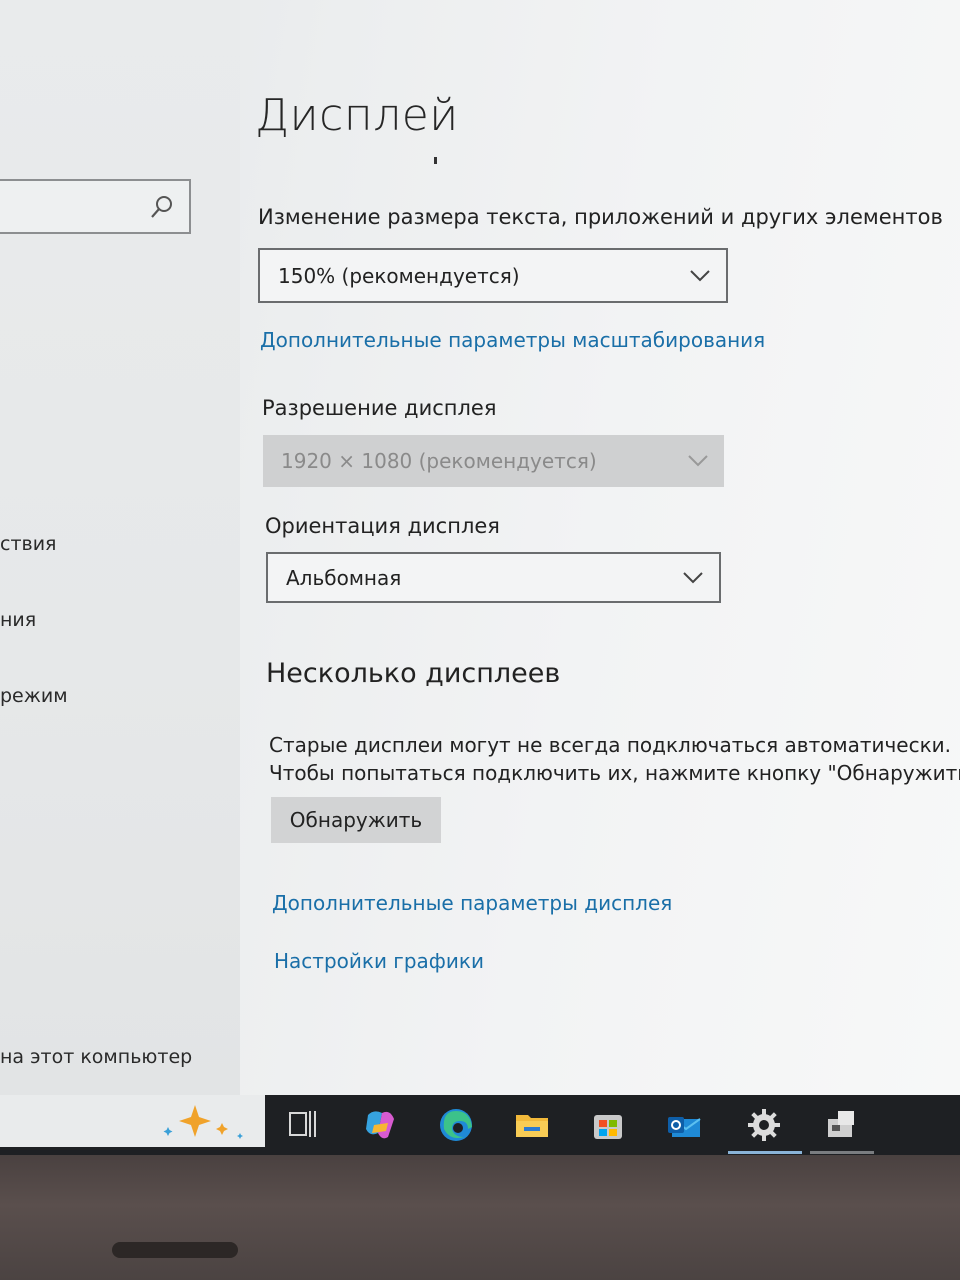  I want to click on orientation-dropdown: Альбомная, so click(493, 577).